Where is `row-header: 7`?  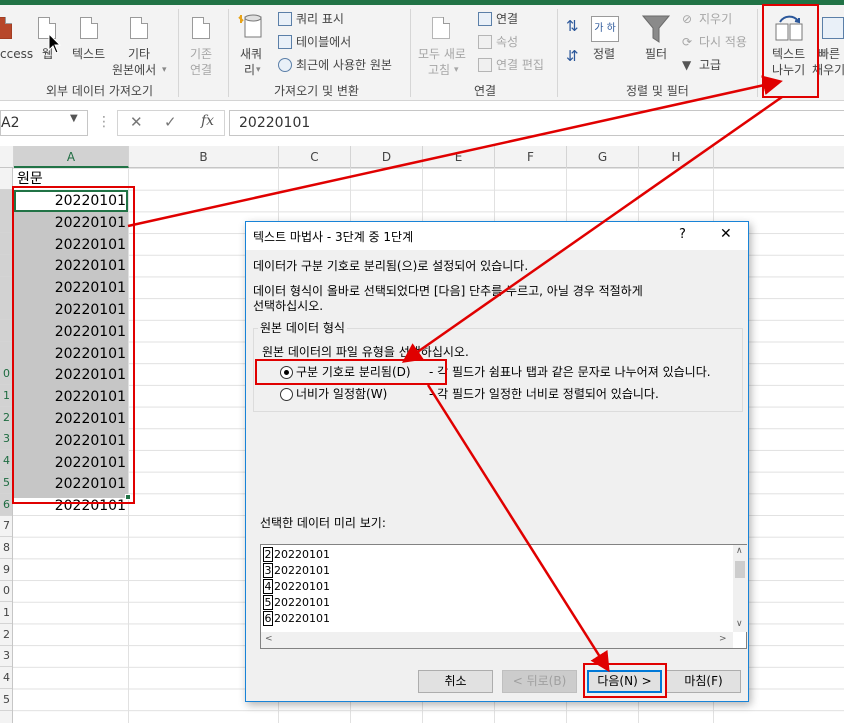
row-header: 7 is located at coordinates (6, 526).